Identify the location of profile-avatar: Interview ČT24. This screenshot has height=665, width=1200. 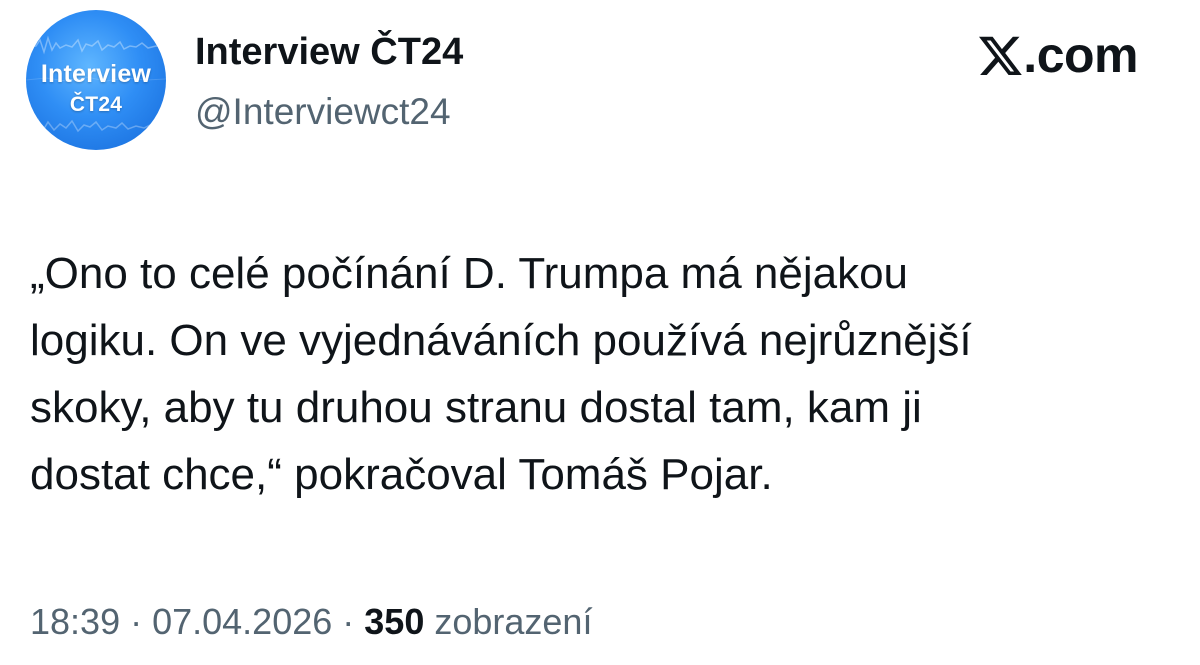
(96, 80).